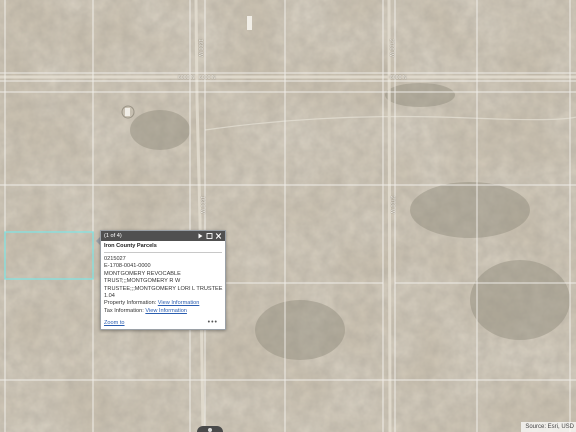  Describe the element at coordinates (200, 236) in the screenshot. I see `play-icon` at that location.